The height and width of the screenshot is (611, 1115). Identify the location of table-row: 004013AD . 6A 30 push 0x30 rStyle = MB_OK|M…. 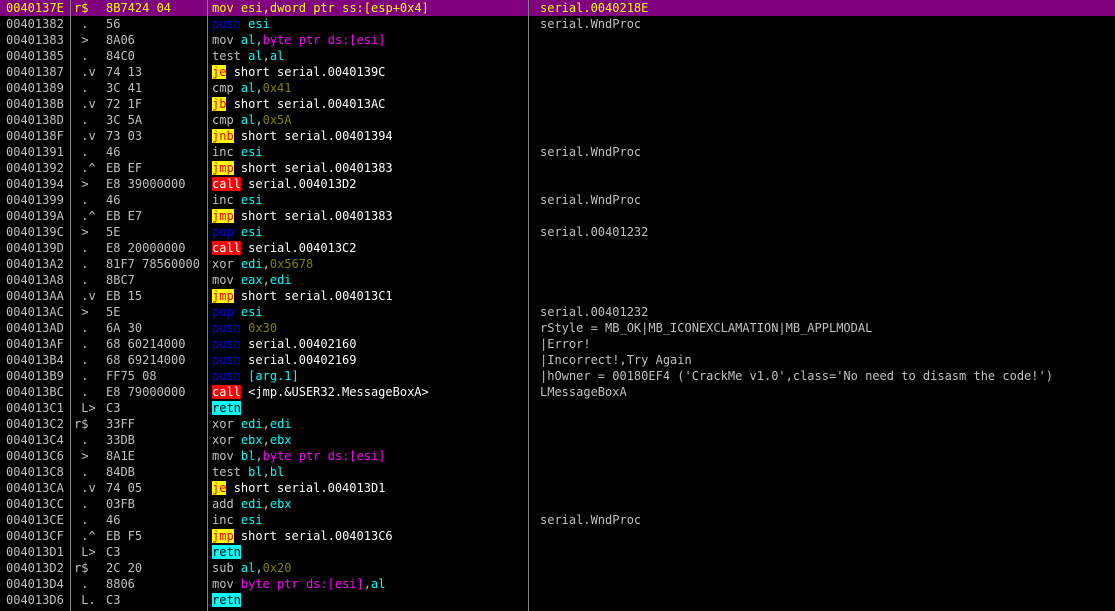
(557, 328).